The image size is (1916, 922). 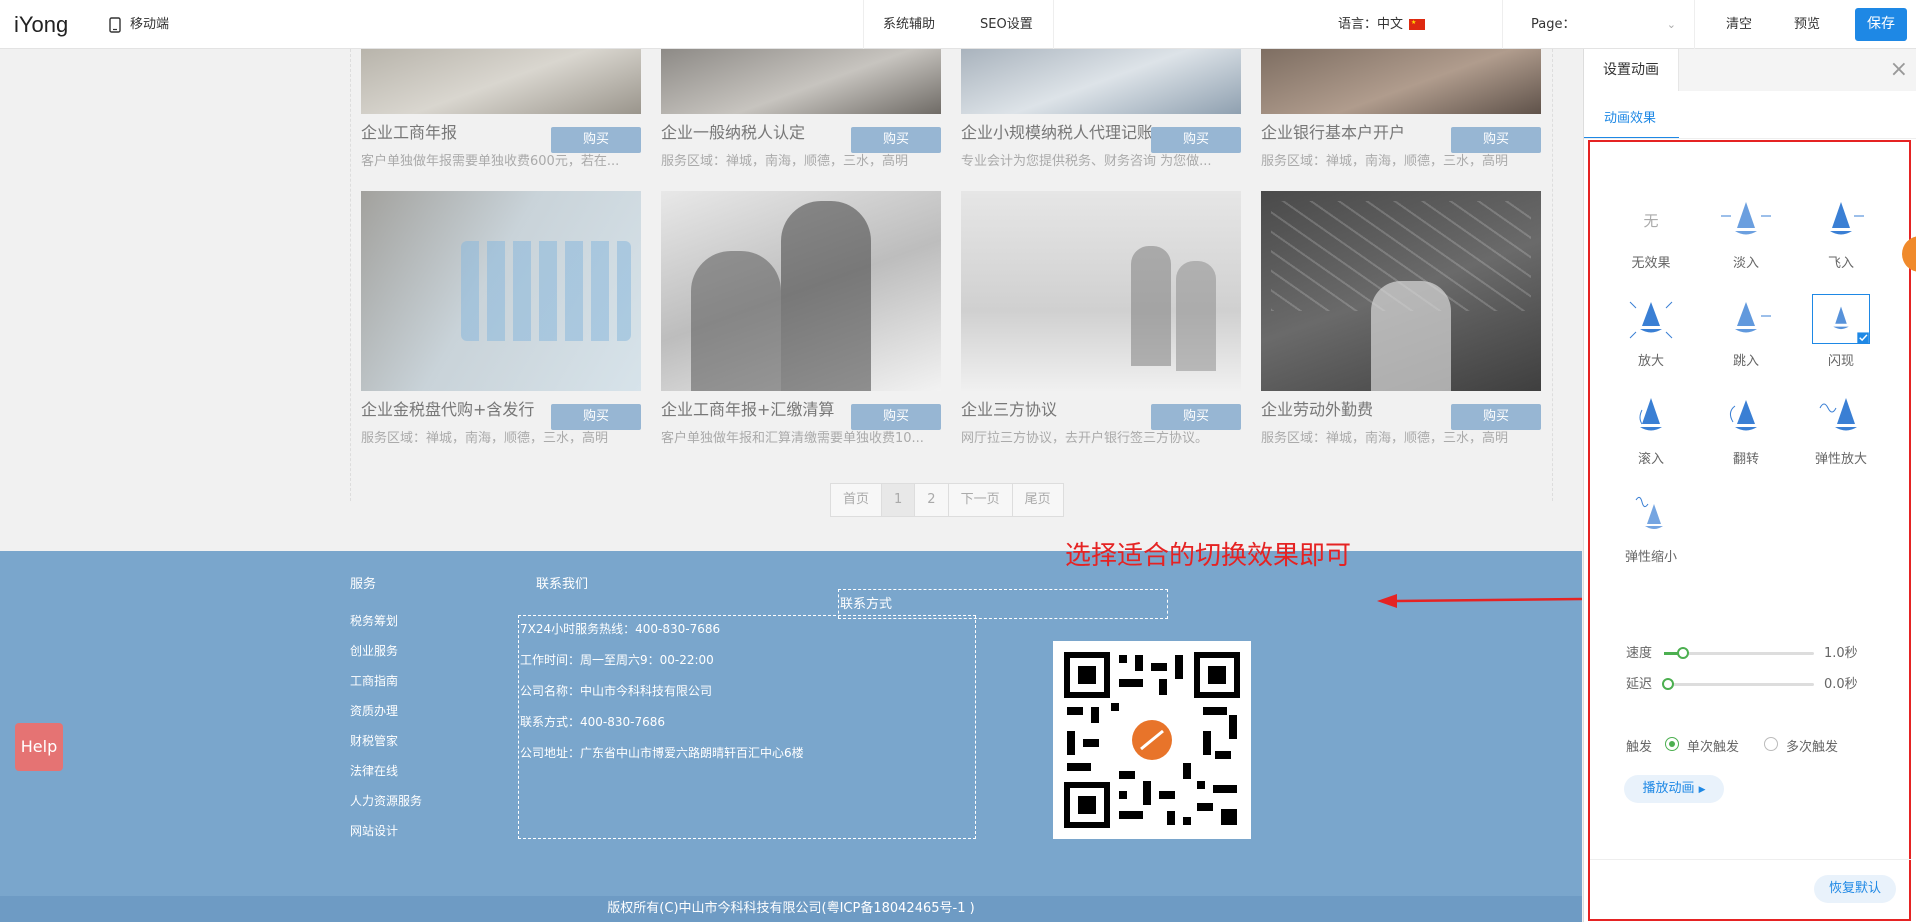 What do you see at coordinates (1553, 24) in the screenshot?
I see `page-label: Page：` at bounding box center [1553, 24].